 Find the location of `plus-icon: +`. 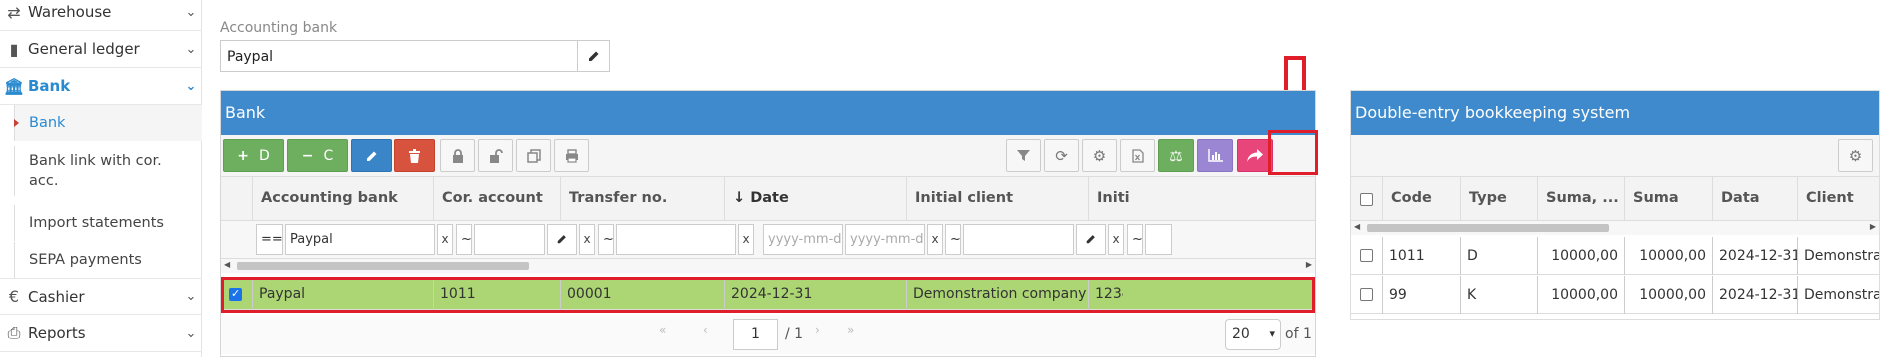

plus-icon: + is located at coordinates (243, 155).